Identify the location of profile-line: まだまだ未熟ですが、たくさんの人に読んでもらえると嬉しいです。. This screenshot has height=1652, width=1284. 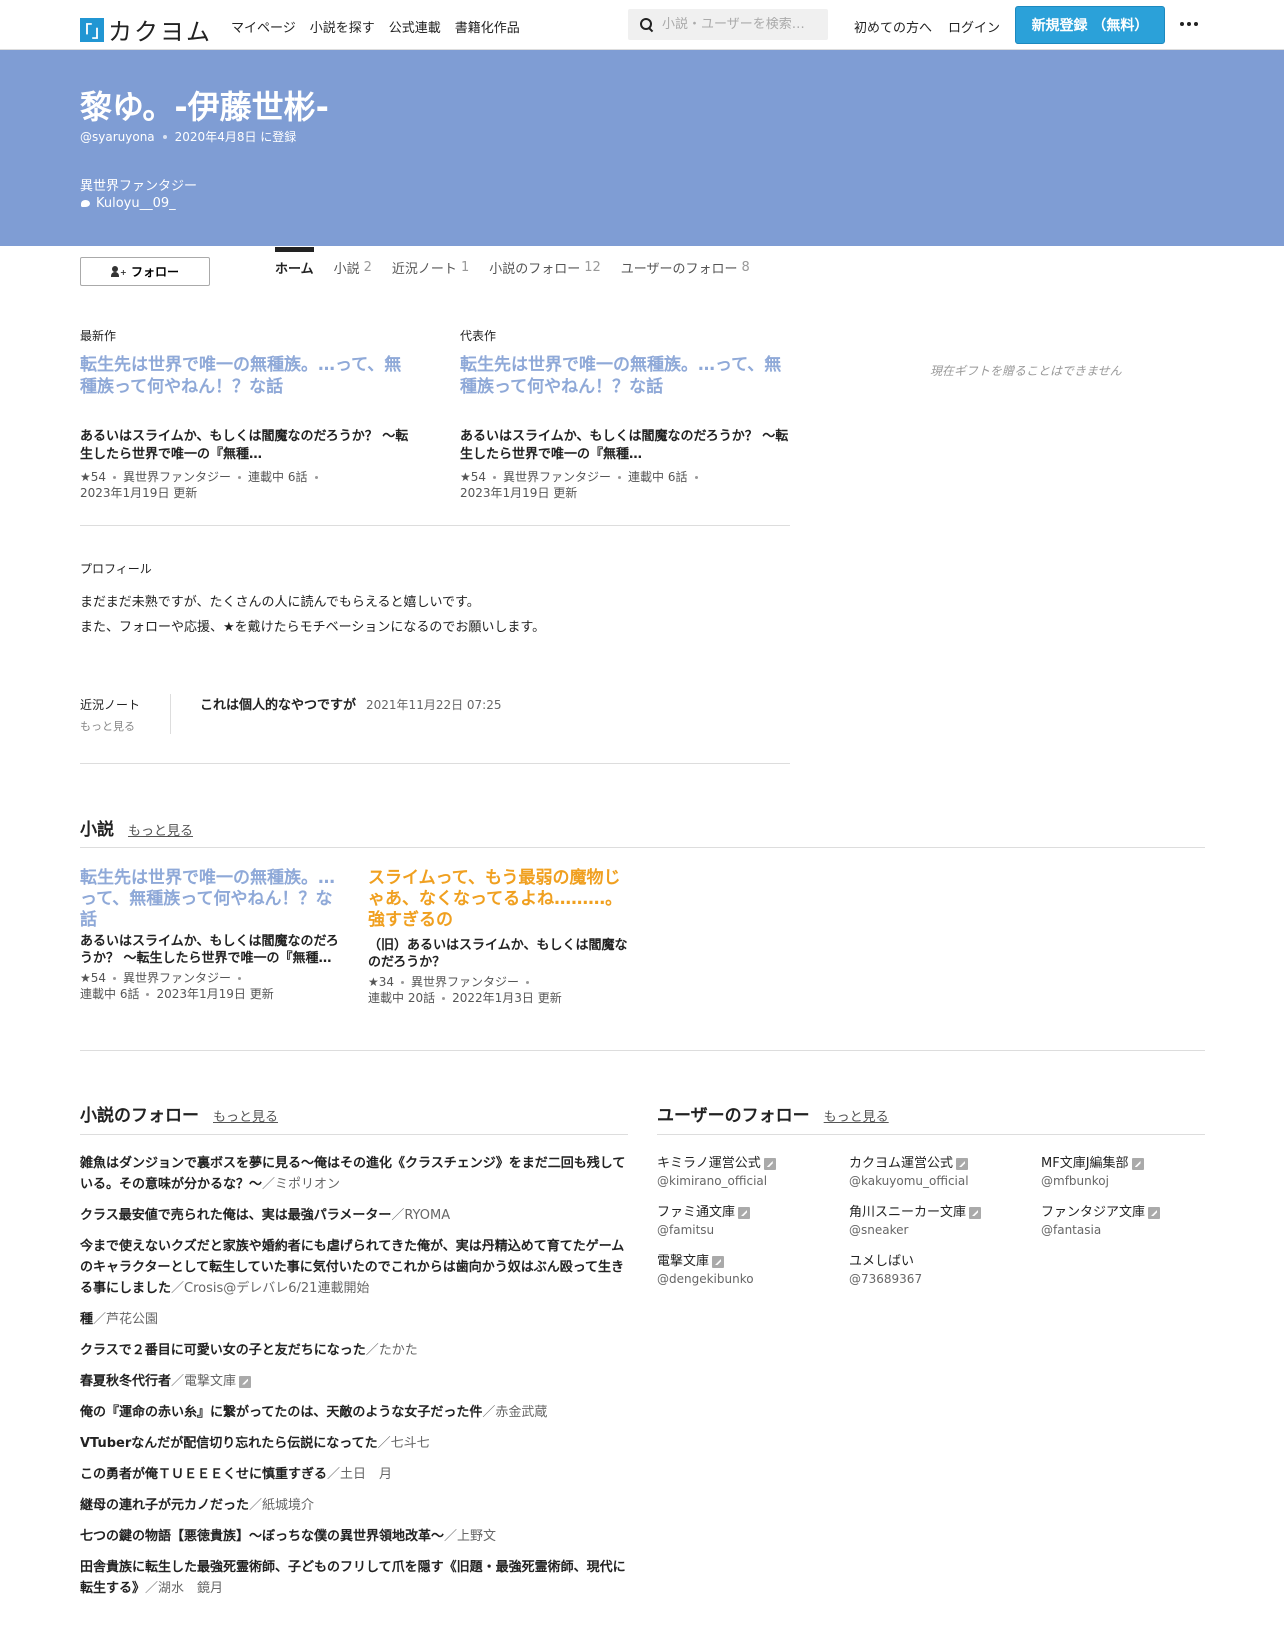
(280, 602).